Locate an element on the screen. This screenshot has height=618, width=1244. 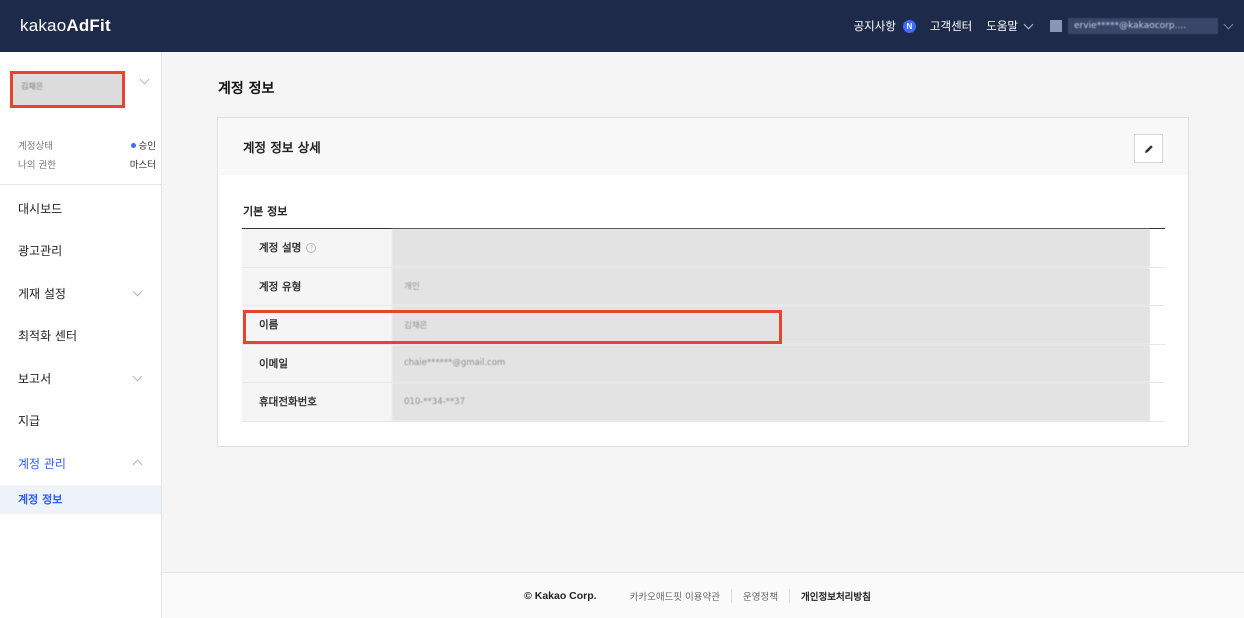
sidebar-item-account-management: 계정 관리 is located at coordinates (80, 463).